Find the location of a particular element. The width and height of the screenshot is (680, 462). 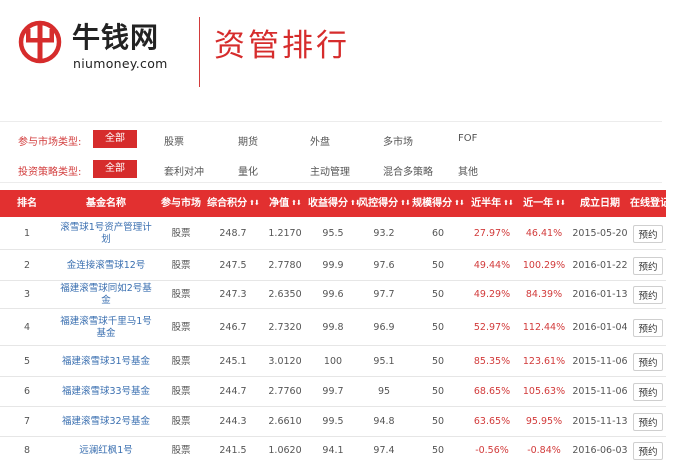

column-header-label: 排名 is located at coordinates (27, 203).